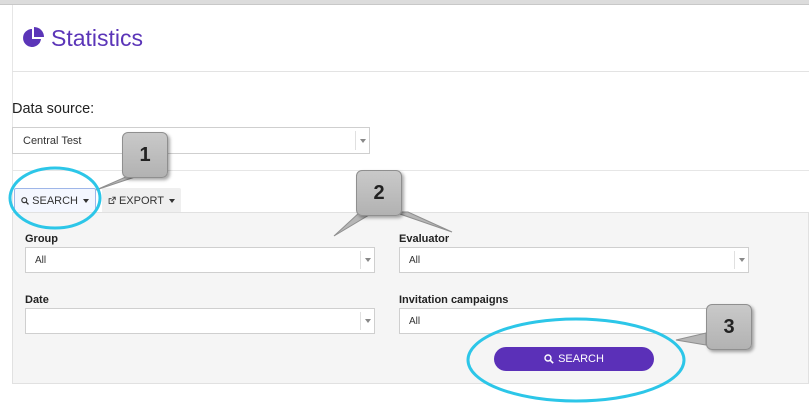 The height and width of the screenshot is (405, 809). Describe the element at coordinates (52, 140) in the screenshot. I see `data-source-value: Central Test` at that location.